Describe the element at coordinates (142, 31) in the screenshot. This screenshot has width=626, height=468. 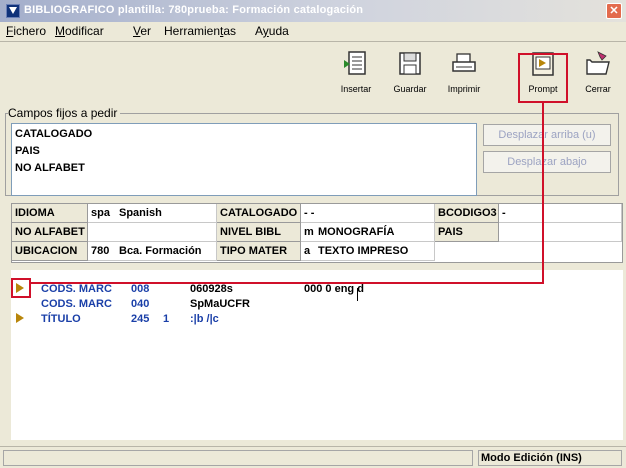
I see `menu-ver: Ver` at that location.